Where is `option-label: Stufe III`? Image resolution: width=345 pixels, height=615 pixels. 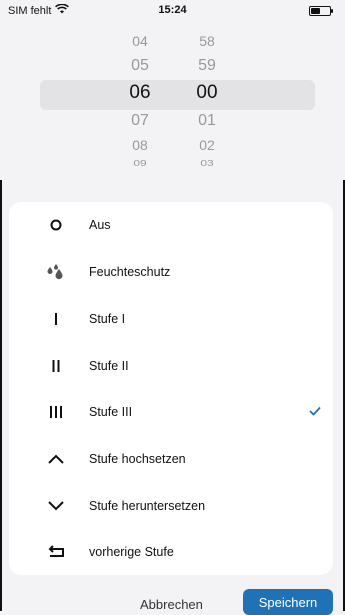 option-label: Stufe III is located at coordinates (111, 412).